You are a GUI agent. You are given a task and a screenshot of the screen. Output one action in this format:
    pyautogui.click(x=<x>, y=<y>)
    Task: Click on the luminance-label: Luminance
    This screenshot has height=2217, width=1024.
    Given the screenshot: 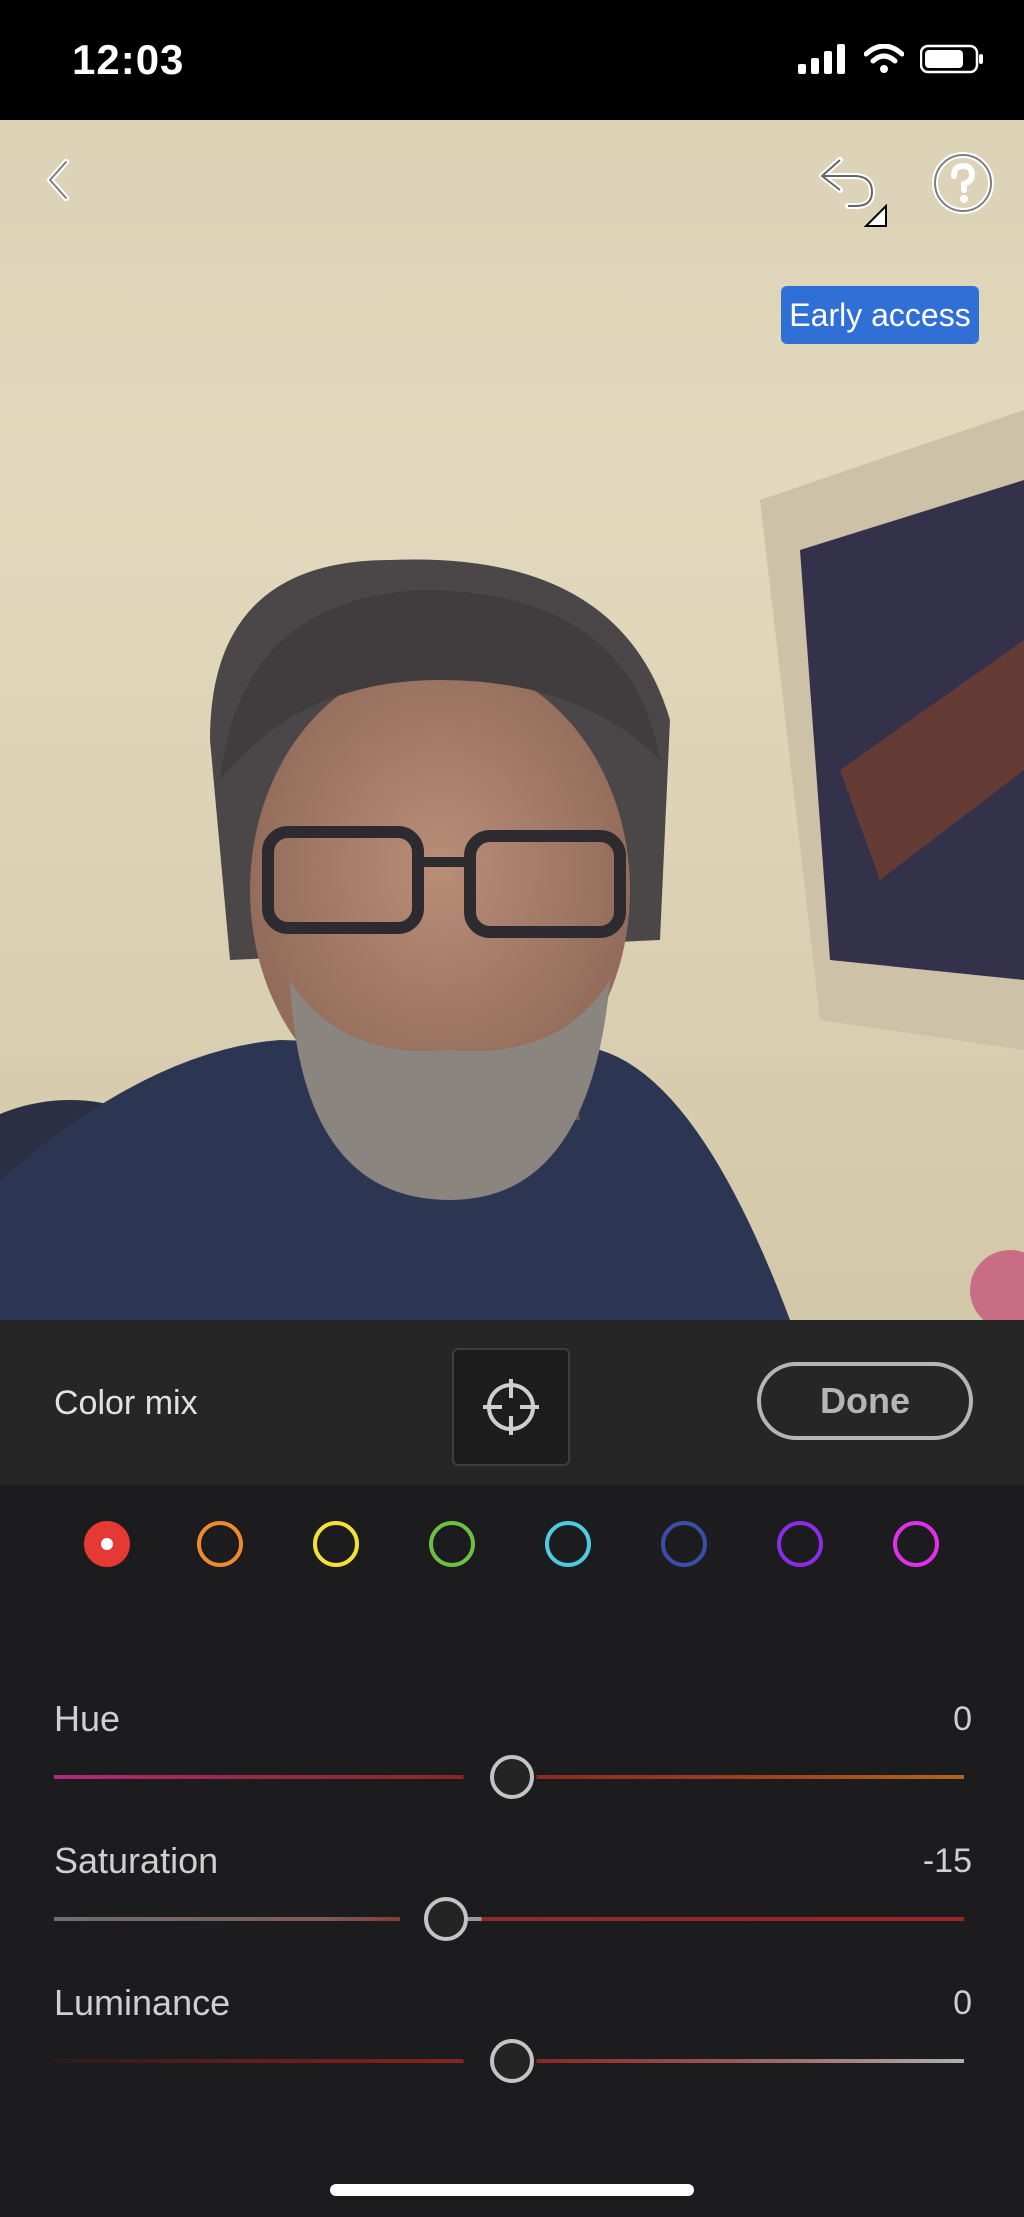 What is the action you would take?
    pyautogui.click(x=142, y=2002)
    